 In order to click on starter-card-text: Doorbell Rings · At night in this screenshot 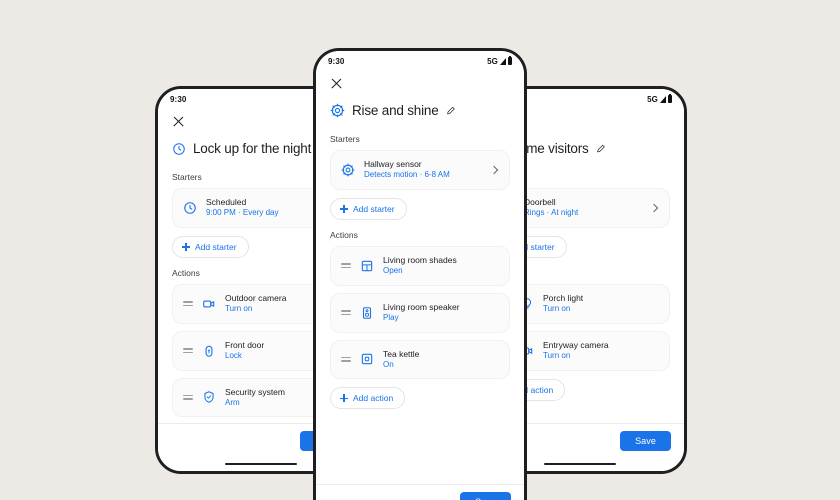, I will do `click(583, 208)`.